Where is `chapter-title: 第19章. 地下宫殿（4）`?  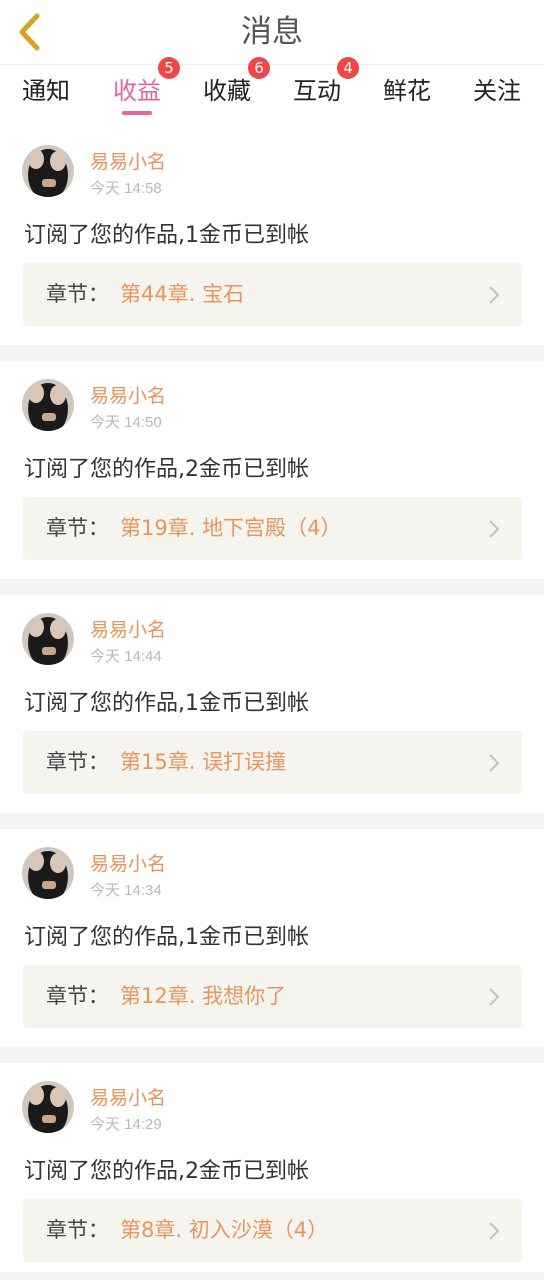 chapter-title: 第19章. 地下宫殿（4） is located at coordinates (231, 528).